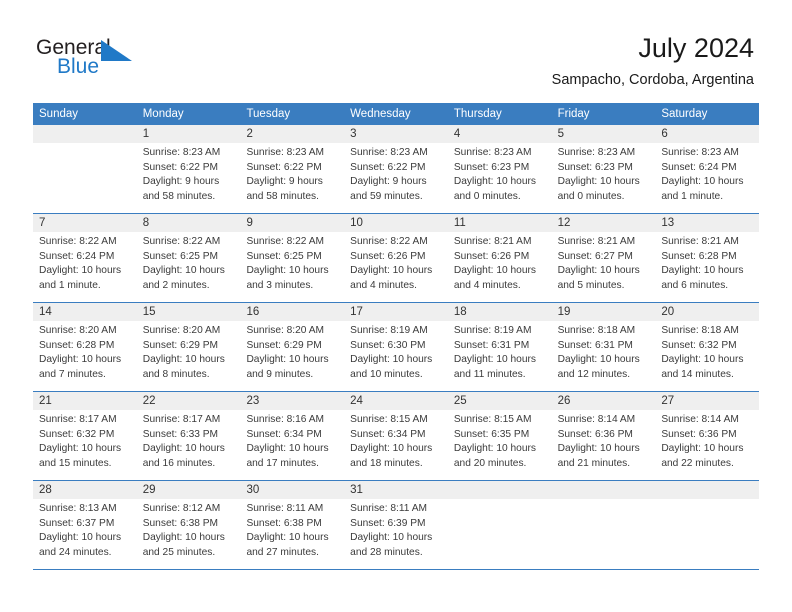  I want to click on day-info-line: and 24 minutes., so click(75, 552).